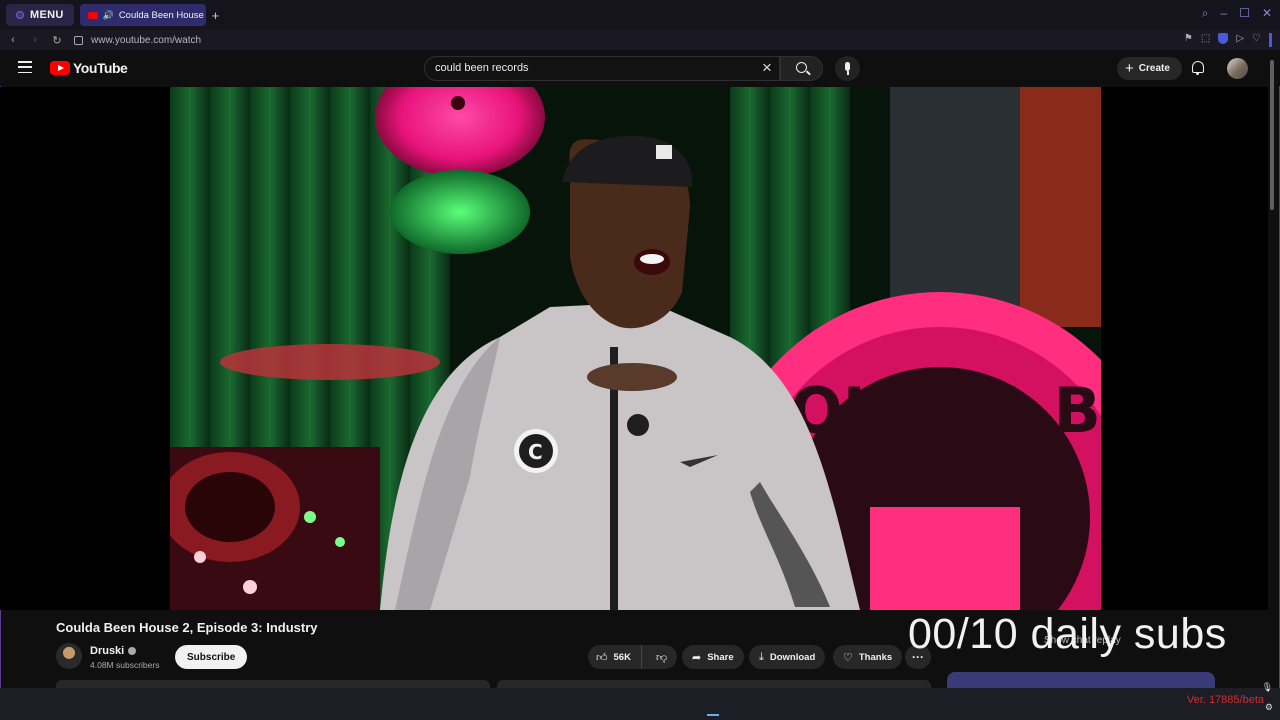 This screenshot has height=720, width=1280. What do you see at coordinates (1223, 38) in the screenshot?
I see `shield-icon` at bounding box center [1223, 38].